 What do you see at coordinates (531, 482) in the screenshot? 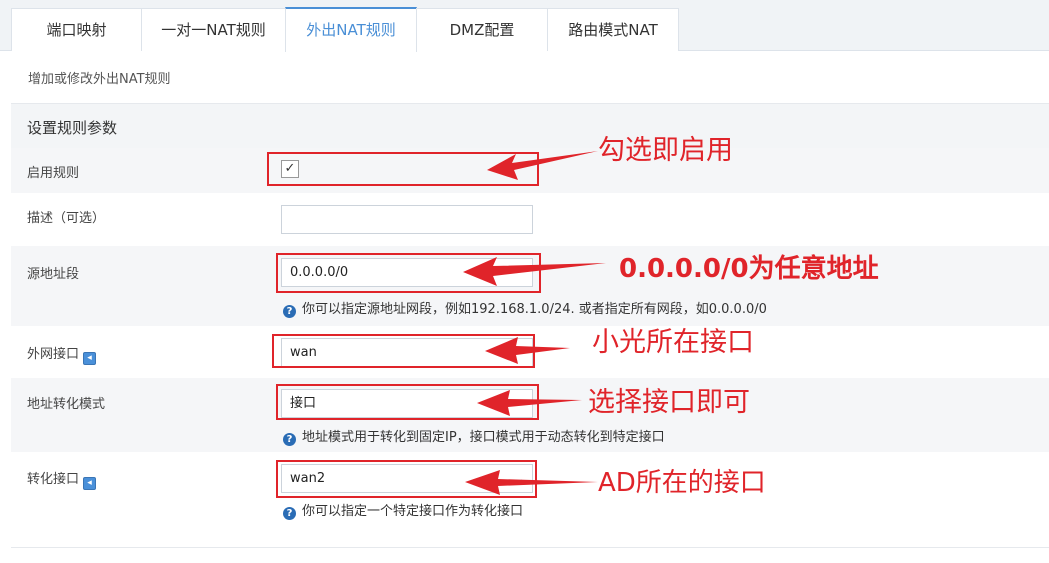
I see `arrow-translate` at bounding box center [531, 482].